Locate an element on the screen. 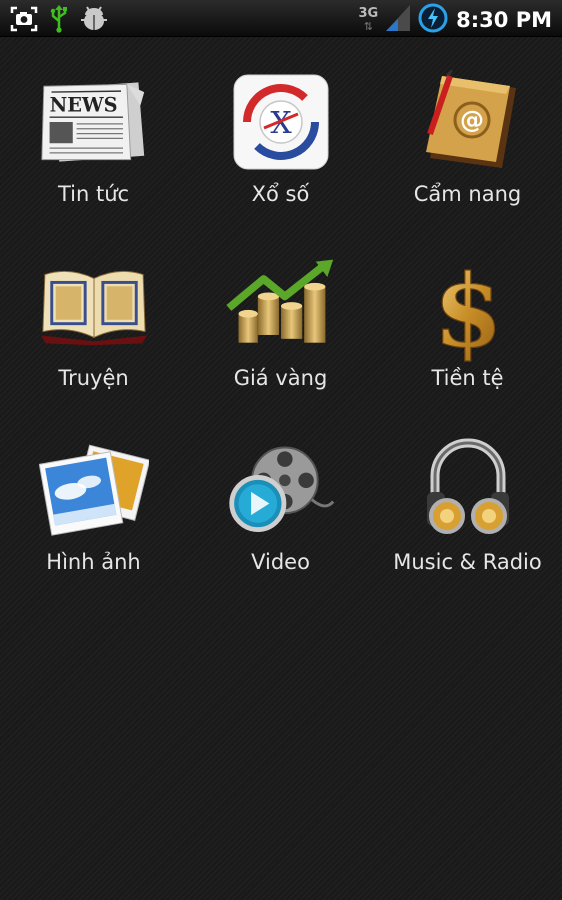  status-bar: 3G ⇅ 8:30 PM is located at coordinates (281, 18).